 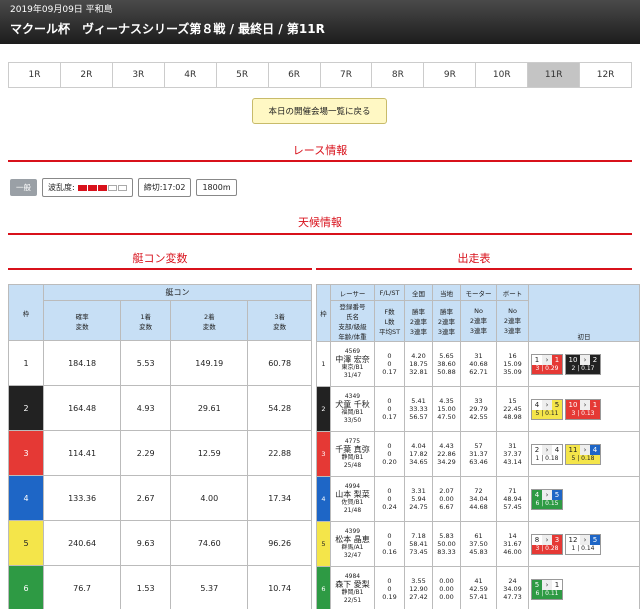 I want to click on race-number: 10, so click(x=573, y=359).